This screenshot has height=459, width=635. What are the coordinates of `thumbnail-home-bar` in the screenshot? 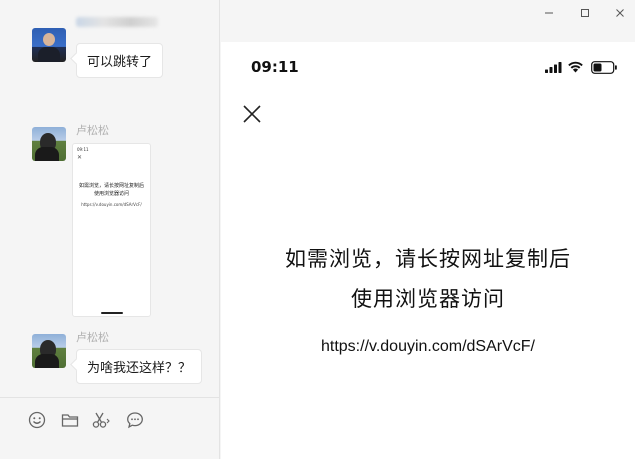 It's located at (112, 313).